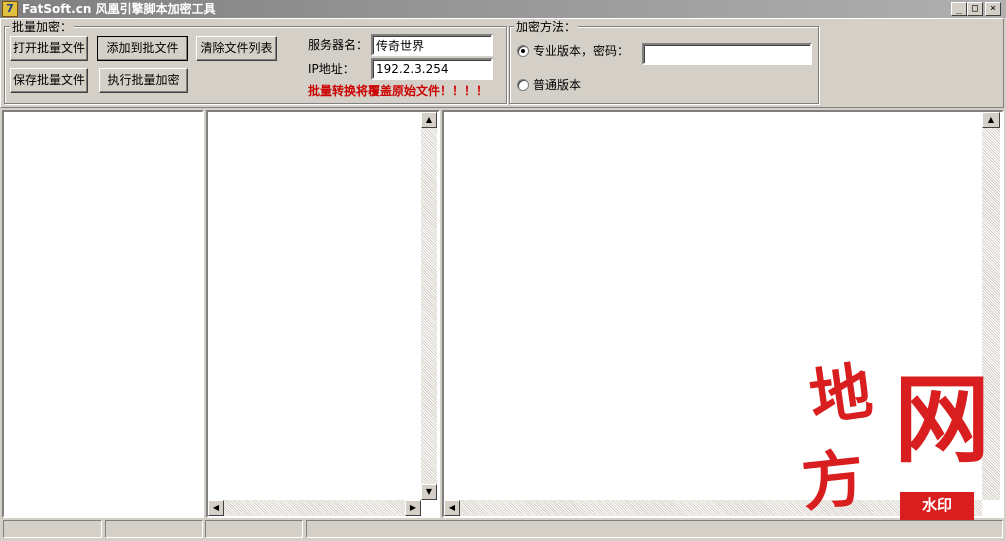 The image size is (1006, 541). What do you see at coordinates (432, 69) in the screenshot?
I see `ip-address-field` at bounding box center [432, 69].